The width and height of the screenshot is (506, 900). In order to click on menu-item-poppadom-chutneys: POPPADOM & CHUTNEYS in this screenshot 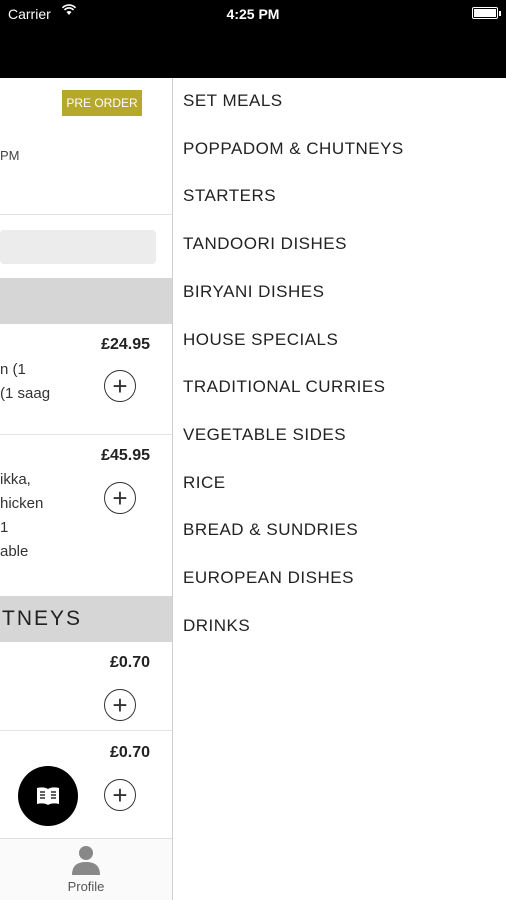, I will do `click(293, 149)`.